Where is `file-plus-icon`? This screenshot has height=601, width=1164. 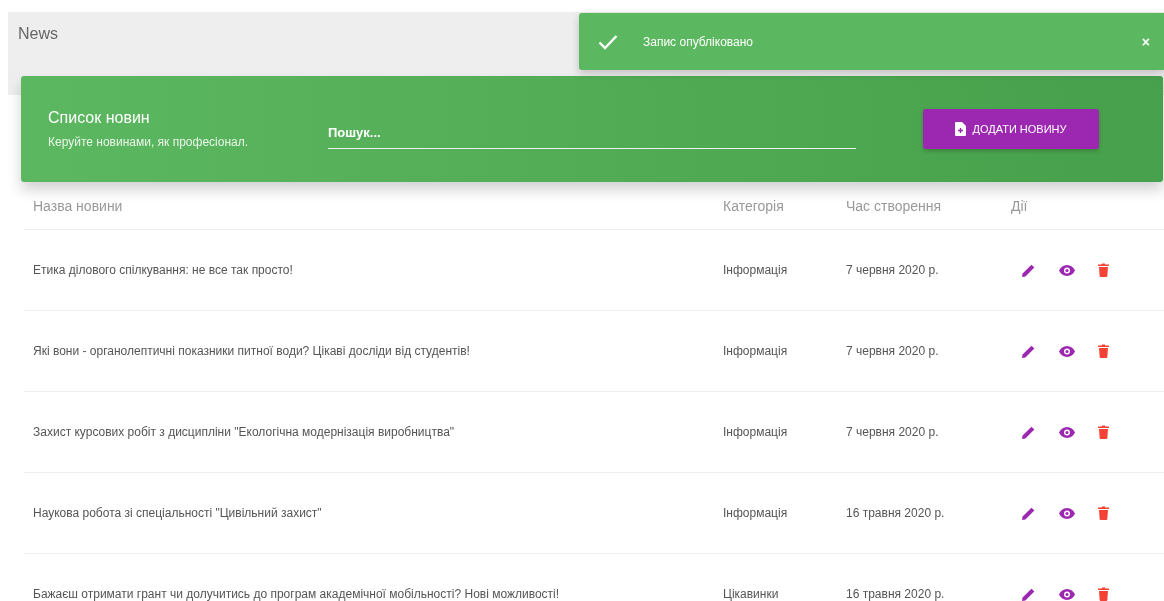
file-plus-icon is located at coordinates (961, 129).